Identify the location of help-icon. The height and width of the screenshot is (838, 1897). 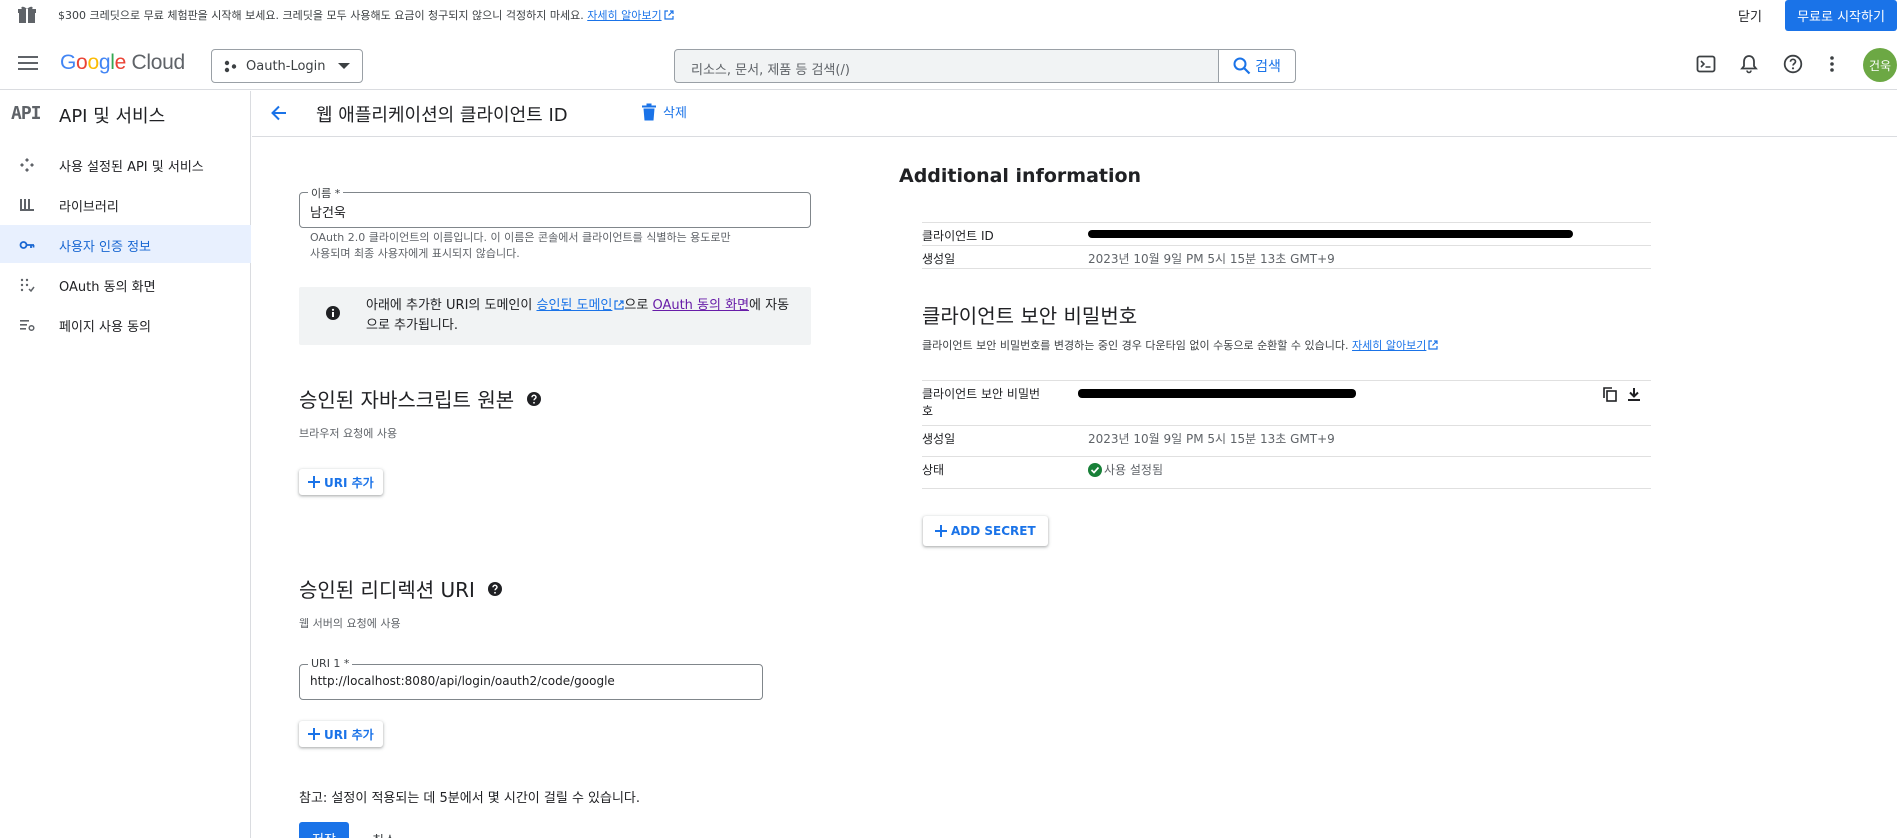
(1793, 64).